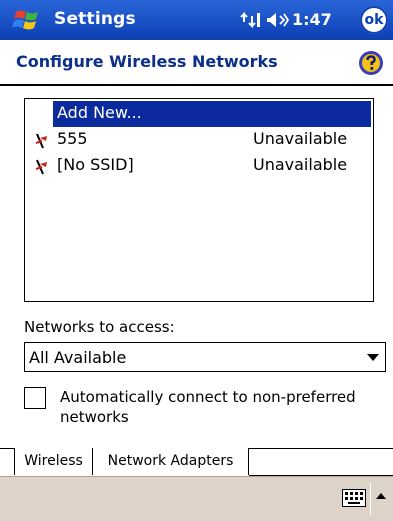 Image resolution: width=393 pixels, height=521 pixels. What do you see at coordinates (171, 461) in the screenshot?
I see `tab-network-adapters: Network Adapters` at bounding box center [171, 461].